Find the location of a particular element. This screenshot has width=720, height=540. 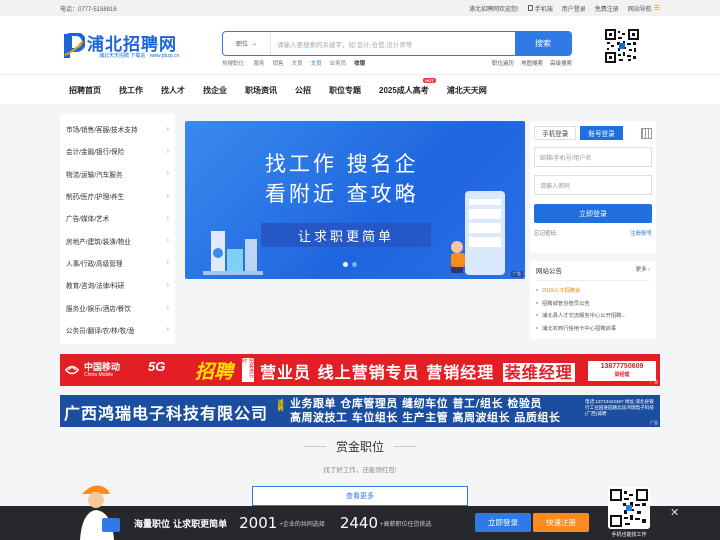

username-field: 邮箱/手机号/用户名 is located at coordinates (593, 157).